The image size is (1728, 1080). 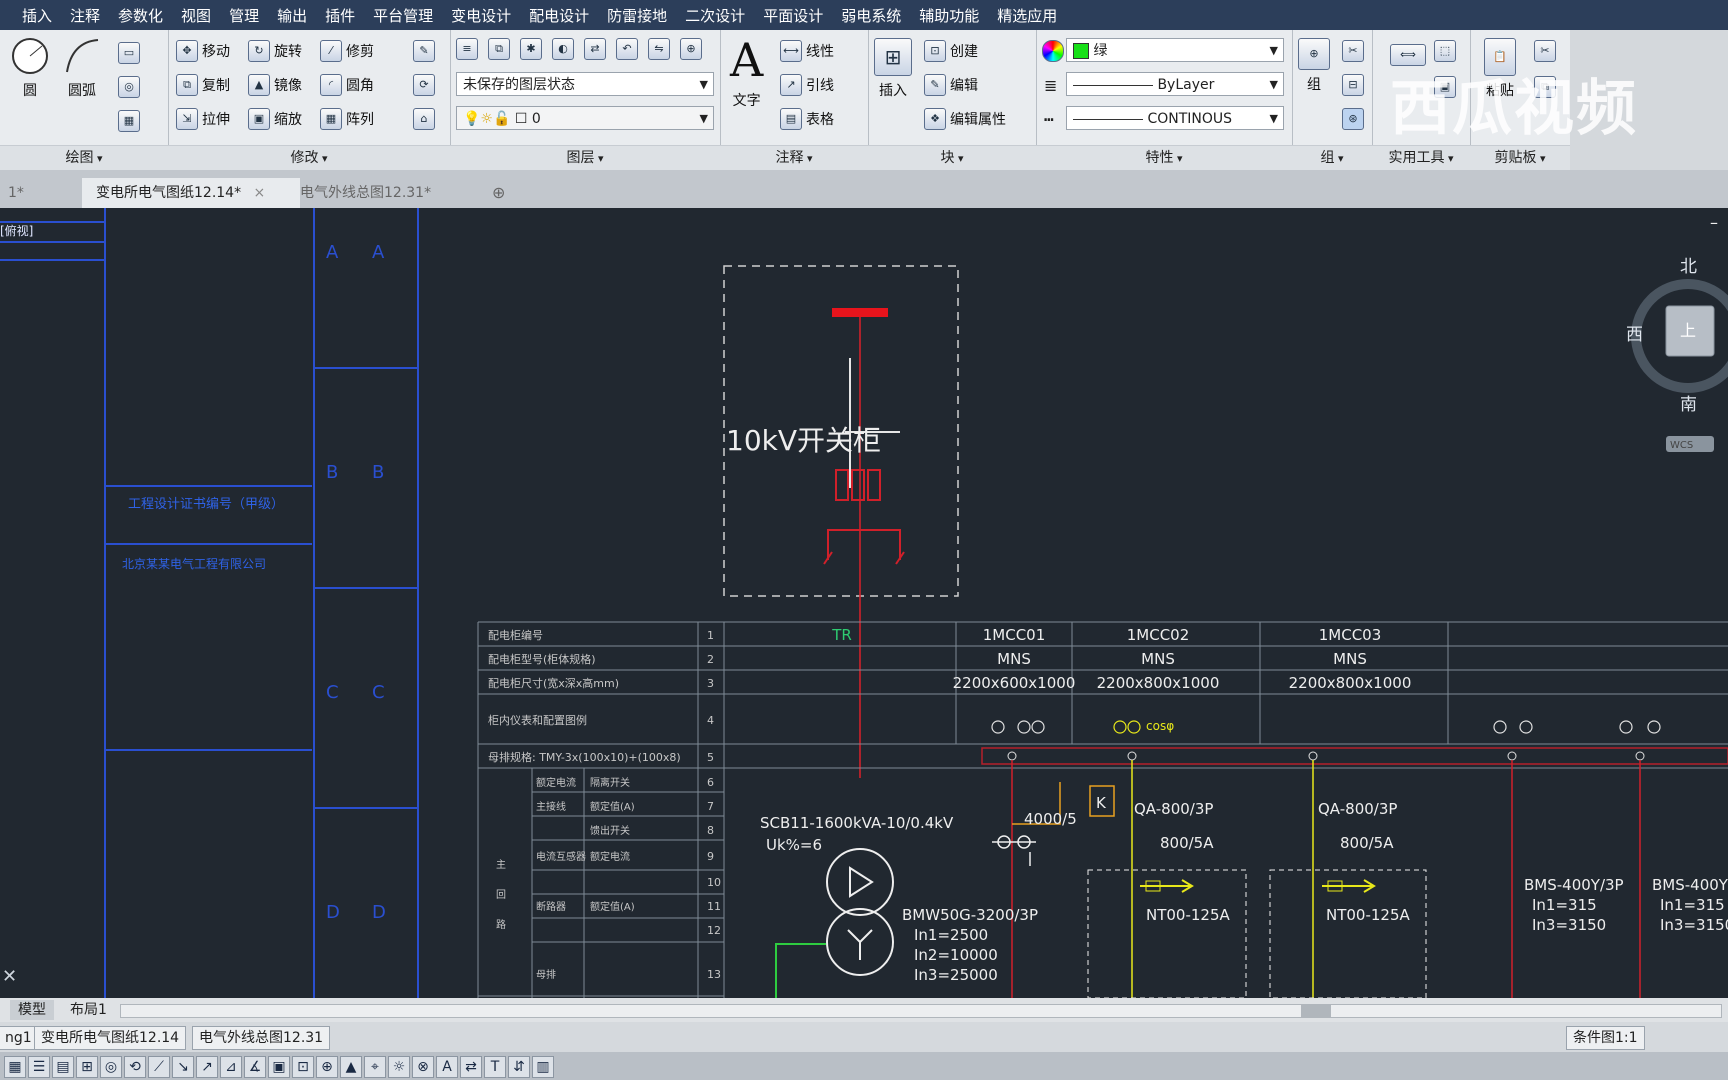 I want to click on status-toggle-icon: ⟲, so click(x=135, y=1067).